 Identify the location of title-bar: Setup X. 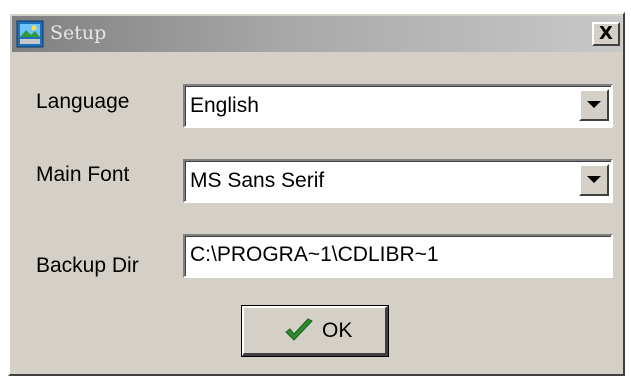
(316, 34).